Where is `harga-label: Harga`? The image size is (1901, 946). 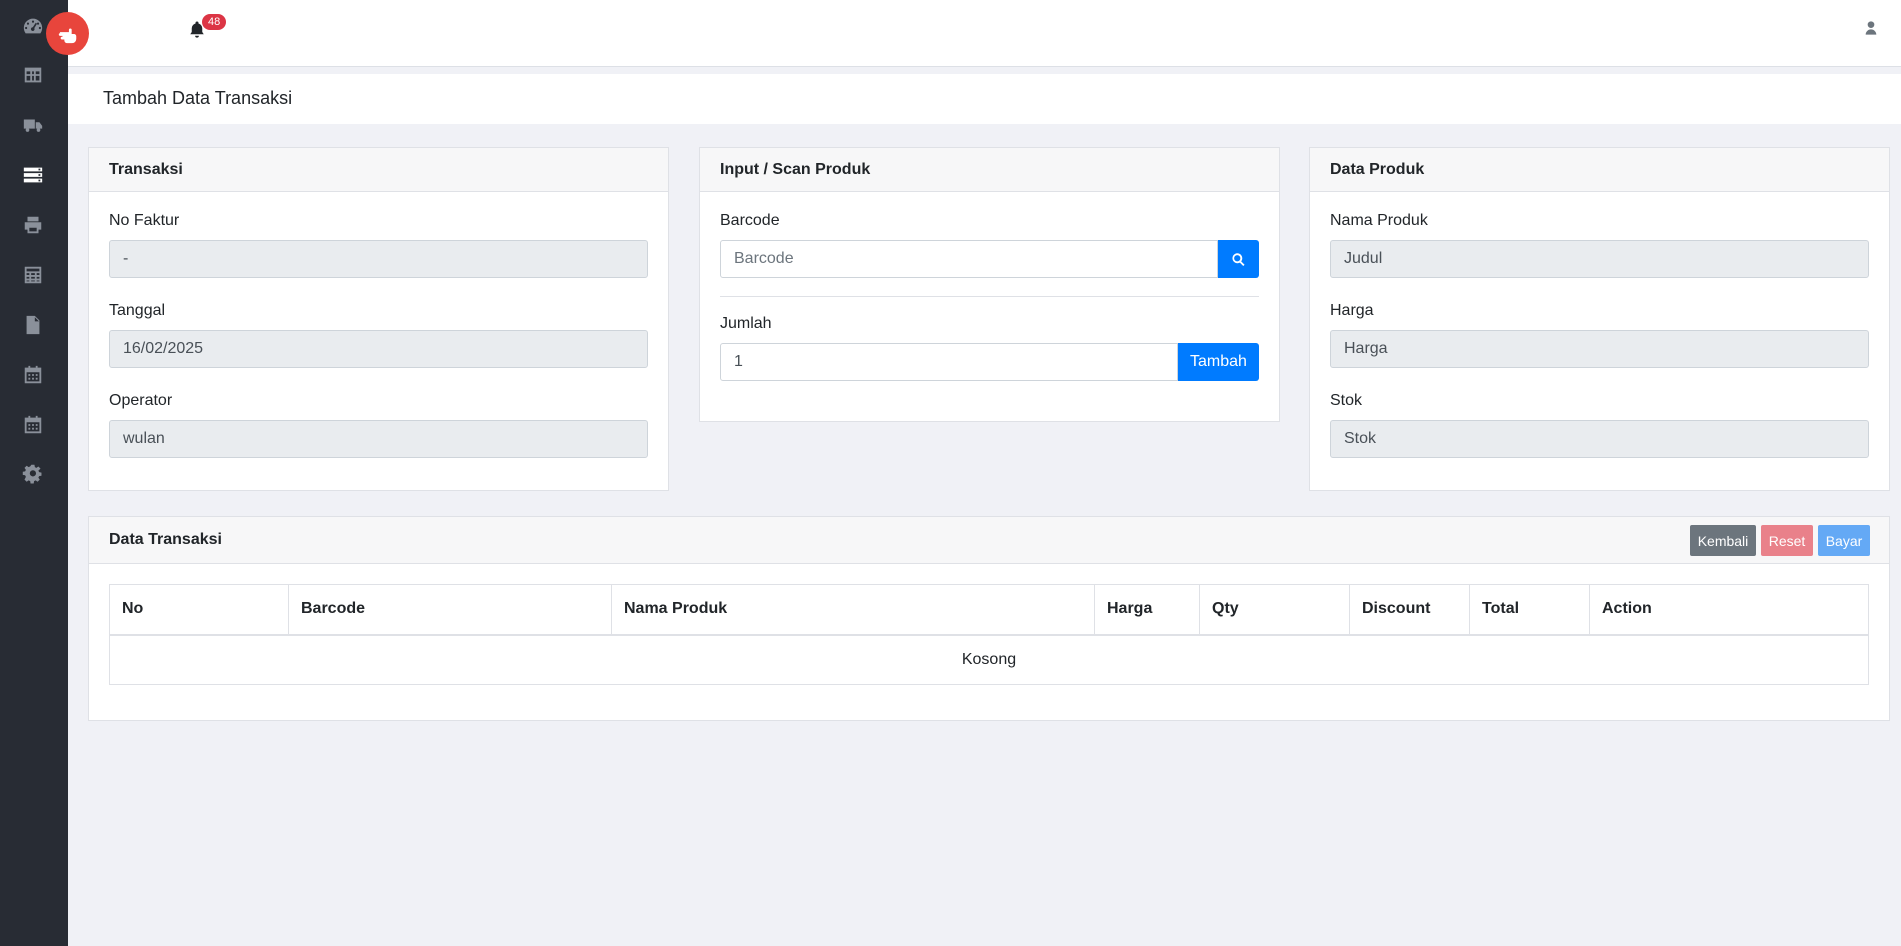 harga-label: Harga is located at coordinates (1352, 310).